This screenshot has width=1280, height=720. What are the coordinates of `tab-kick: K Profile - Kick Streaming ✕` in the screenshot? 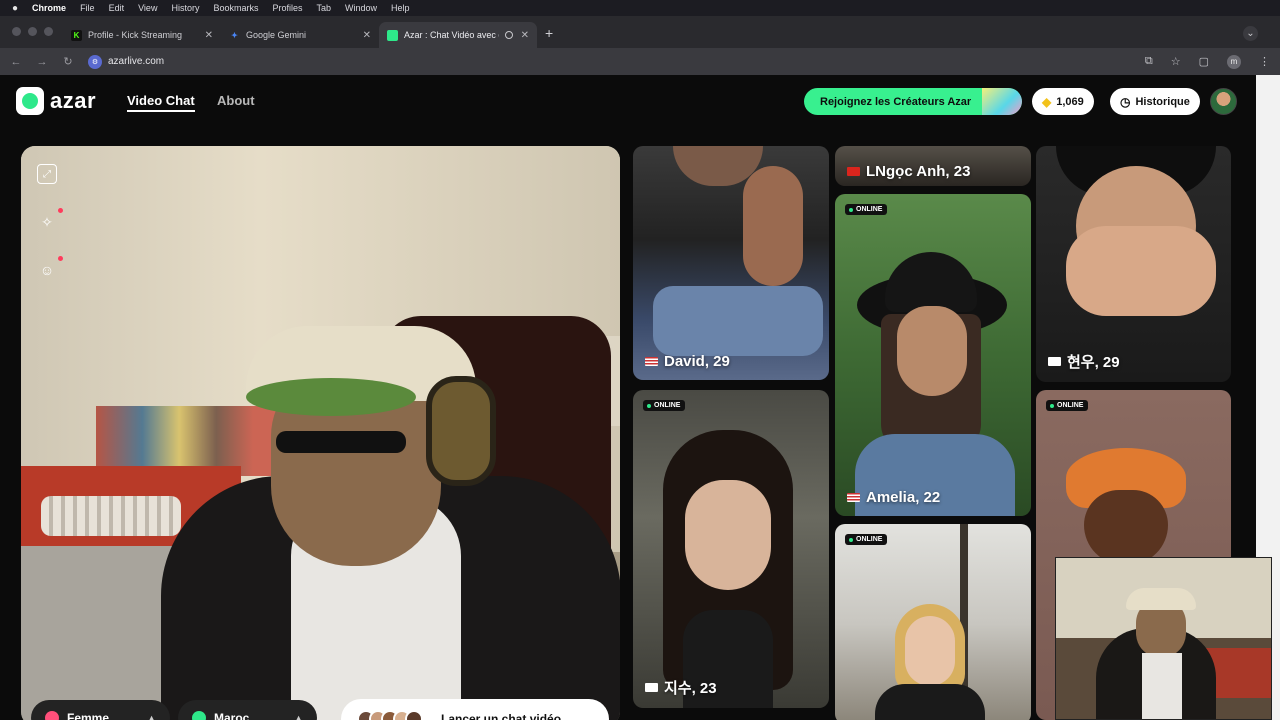 It's located at (142, 35).